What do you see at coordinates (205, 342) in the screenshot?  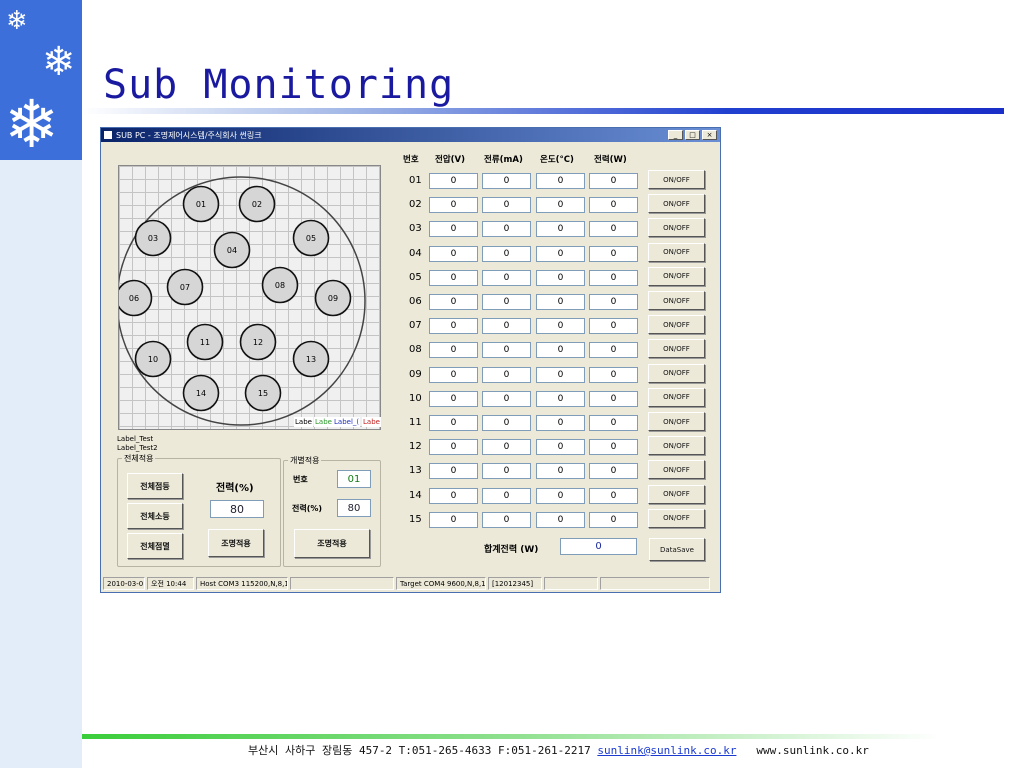 I see `lamp-11: 11` at bounding box center [205, 342].